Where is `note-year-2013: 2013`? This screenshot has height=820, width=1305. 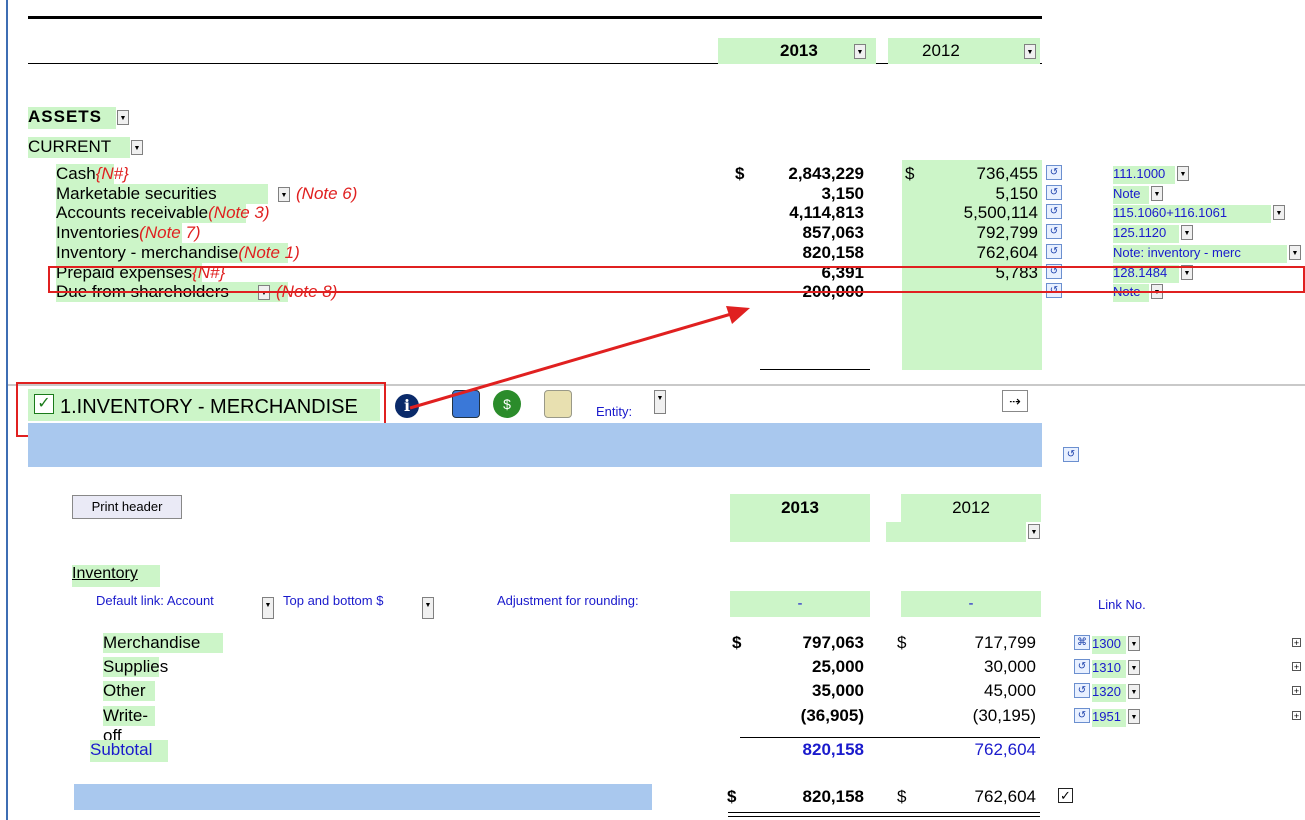
note-year-2013: 2013 is located at coordinates (800, 508).